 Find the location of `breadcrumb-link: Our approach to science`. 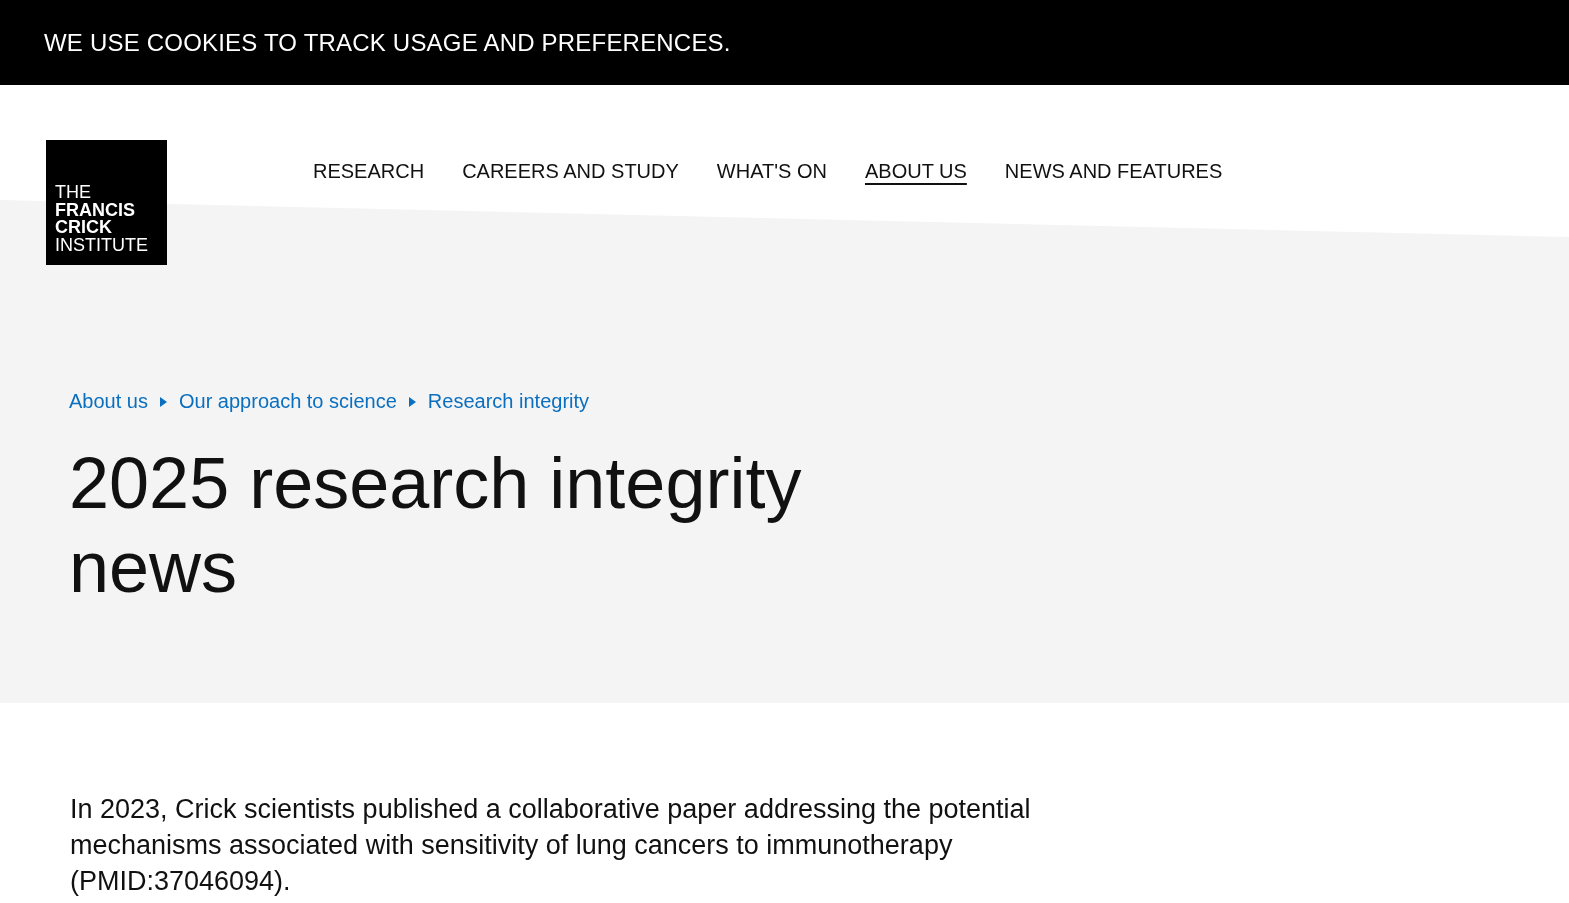

breadcrumb-link: Our approach to science is located at coordinates (287, 401).